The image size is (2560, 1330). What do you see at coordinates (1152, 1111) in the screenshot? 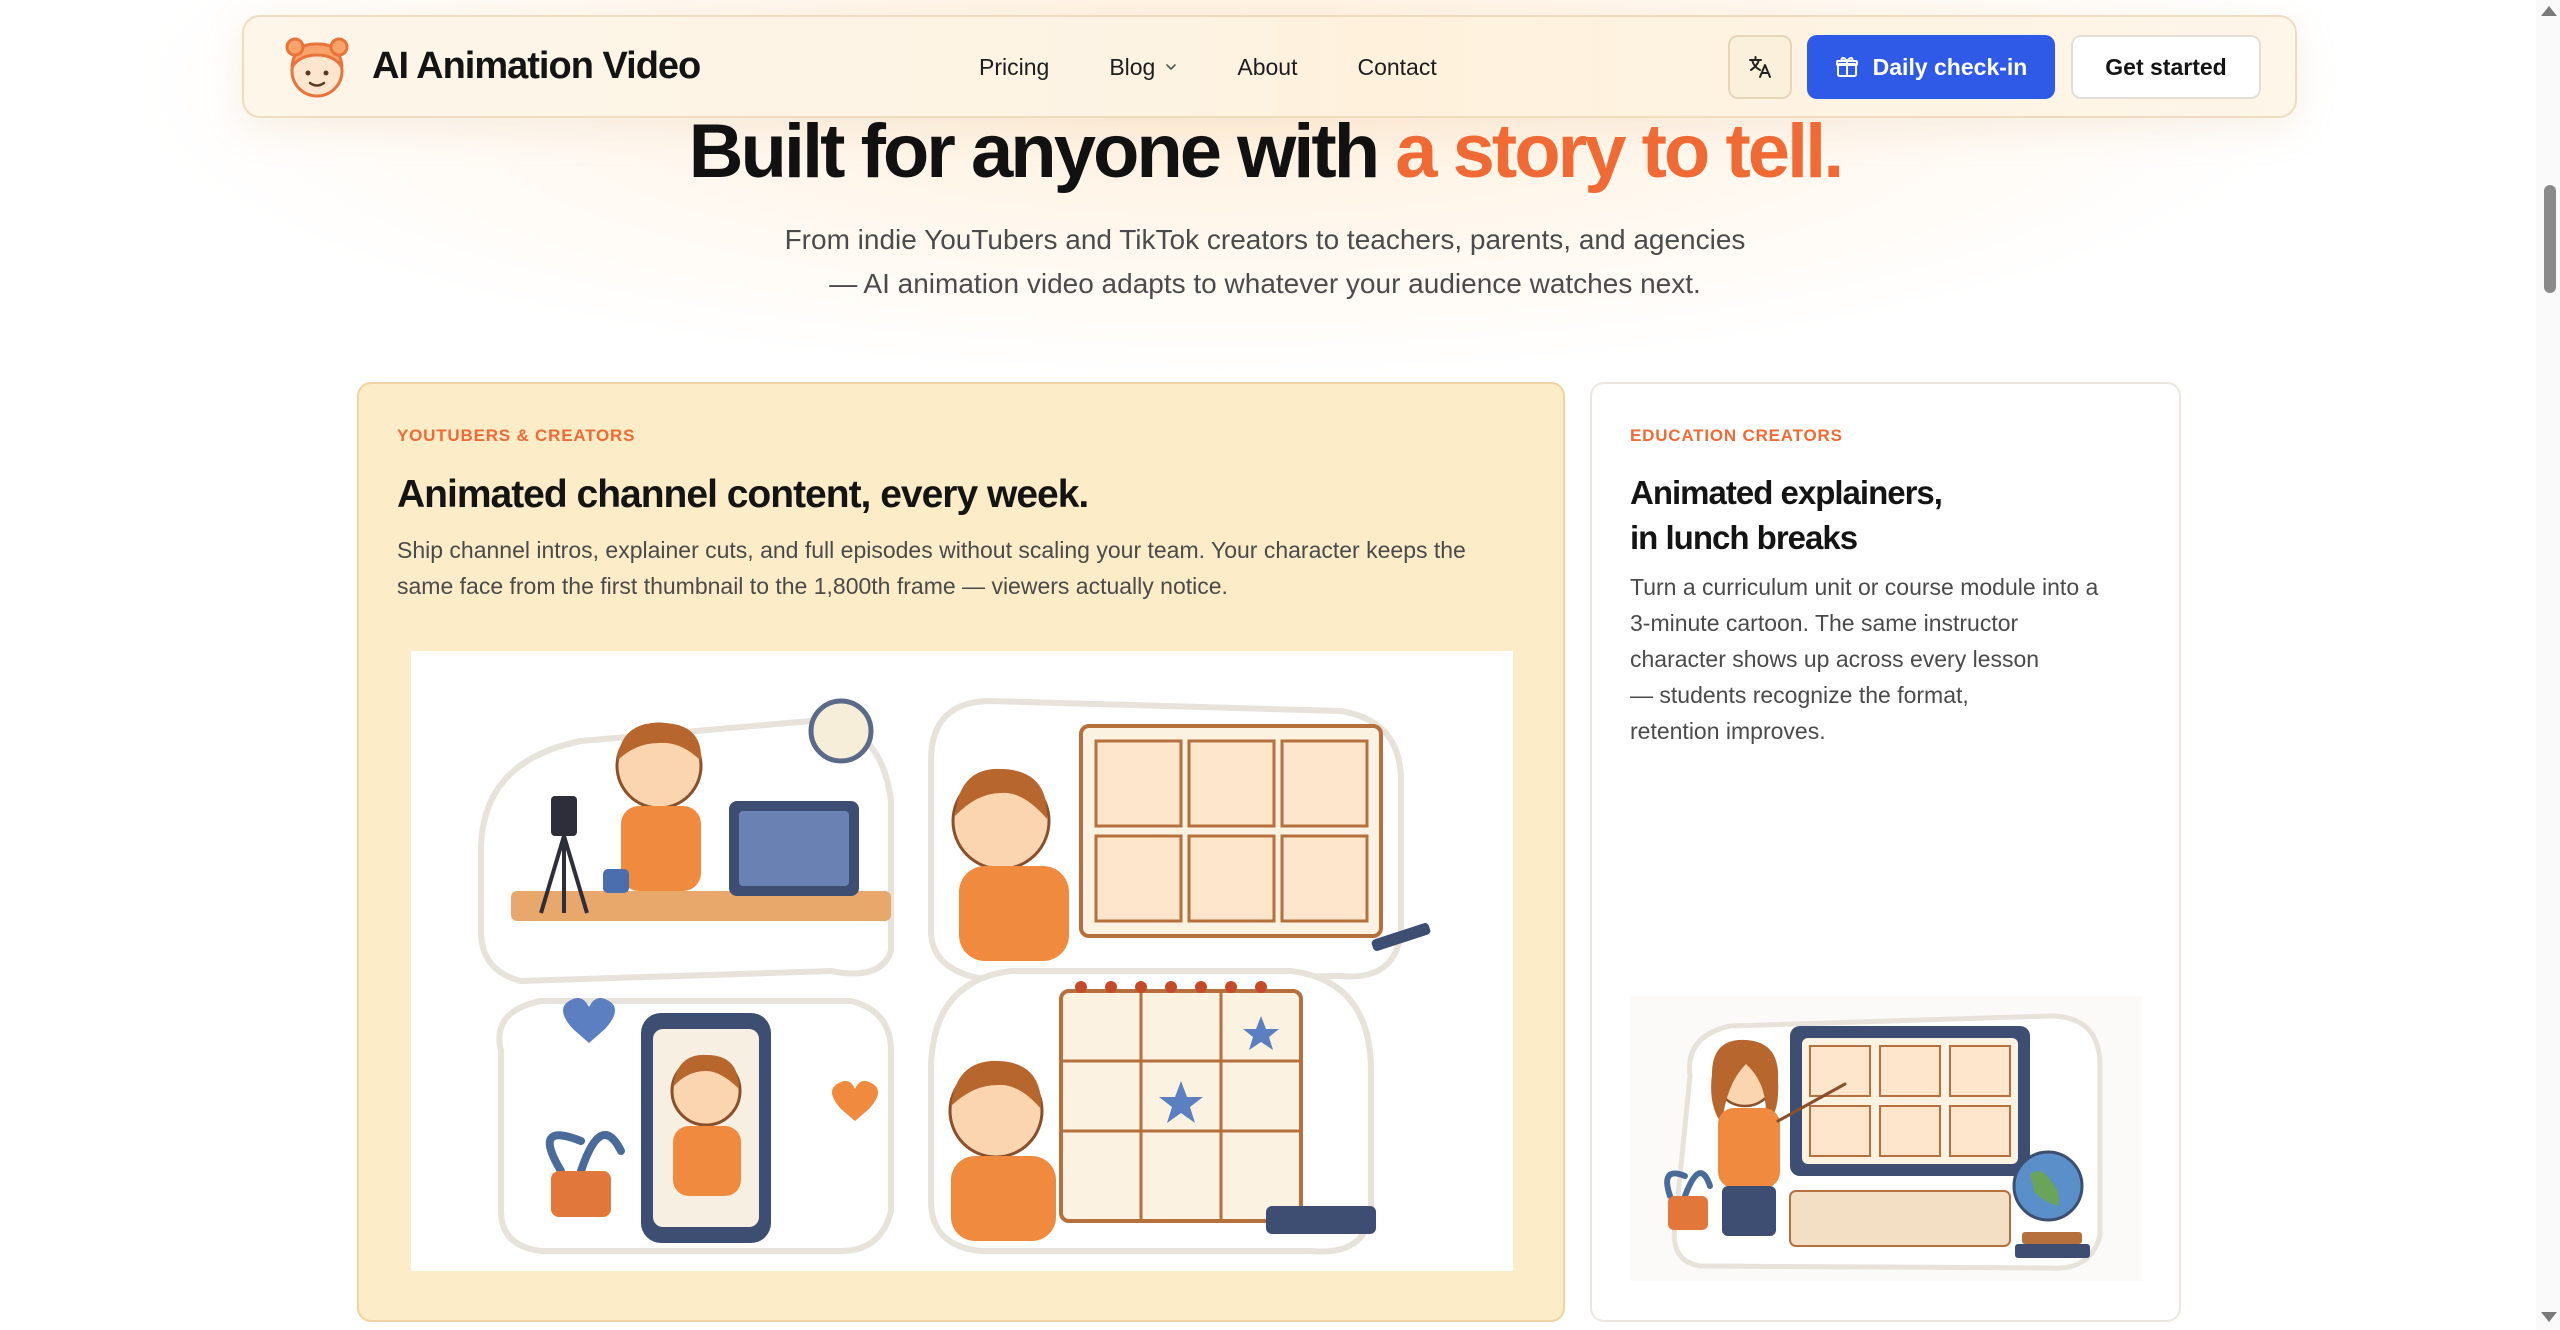
I see `calendar-scene` at bounding box center [1152, 1111].